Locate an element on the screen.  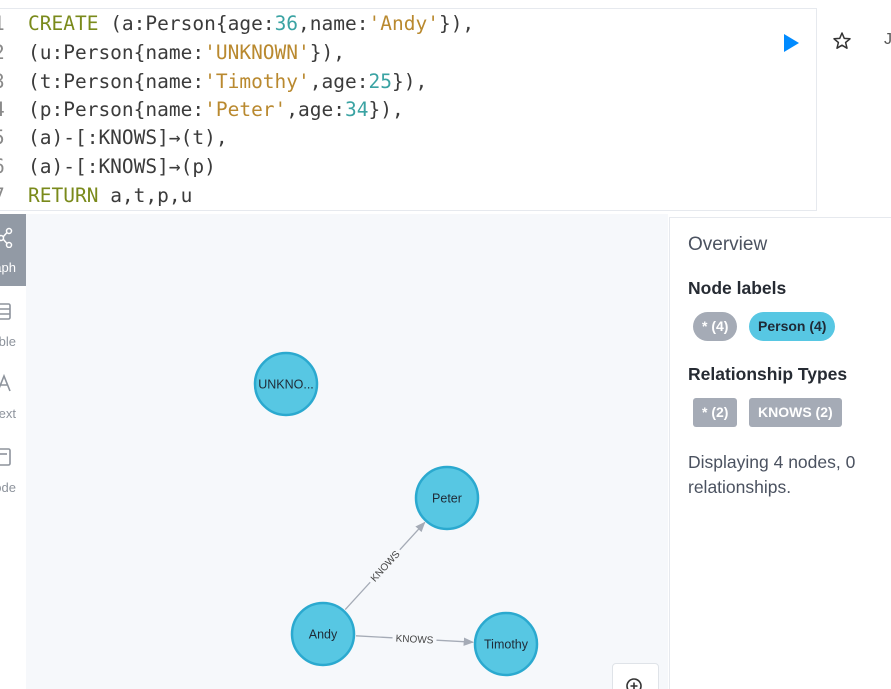
line-number: 4 is located at coordinates (5, 109).